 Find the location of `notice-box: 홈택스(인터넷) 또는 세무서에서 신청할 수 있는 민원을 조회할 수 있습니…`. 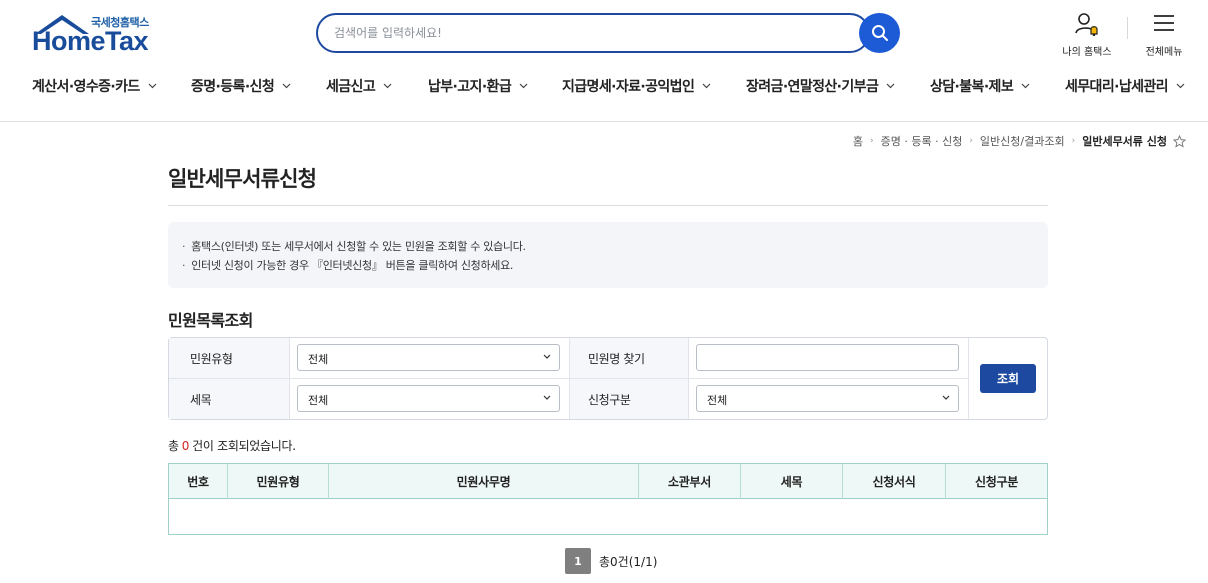

notice-box: 홈택스(인터넷) 또는 세무서에서 신청할 수 있는 민원을 조회할 수 있습니… is located at coordinates (608, 255).